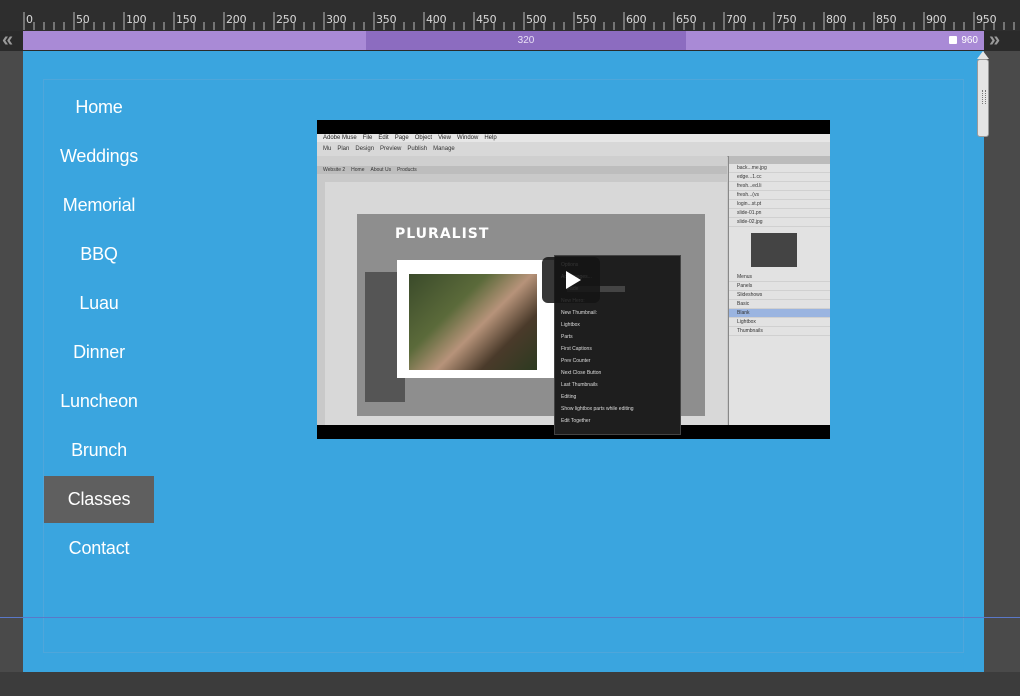  What do you see at coordinates (536, 19) in the screenshot?
I see `ruler-label: 500` at bounding box center [536, 19].